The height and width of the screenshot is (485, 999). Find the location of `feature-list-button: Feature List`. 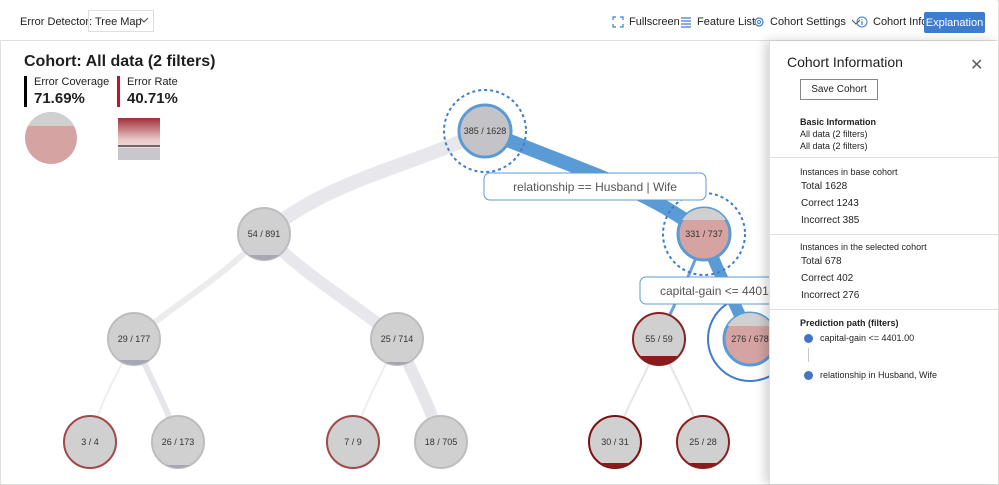

feature-list-button: Feature List is located at coordinates (717, 22).